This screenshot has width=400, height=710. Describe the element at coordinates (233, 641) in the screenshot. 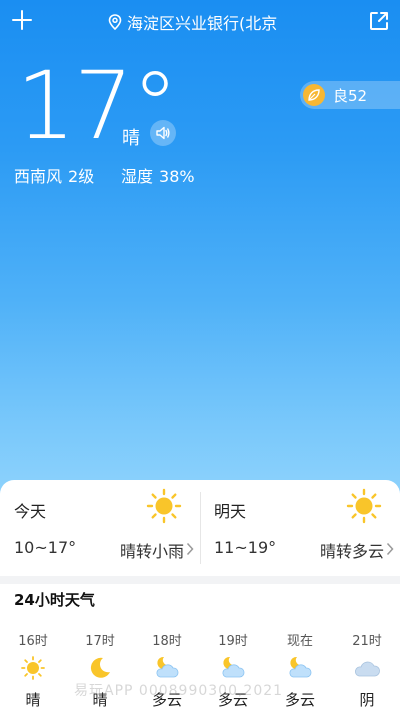

I see `hour-time: 19时` at that location.